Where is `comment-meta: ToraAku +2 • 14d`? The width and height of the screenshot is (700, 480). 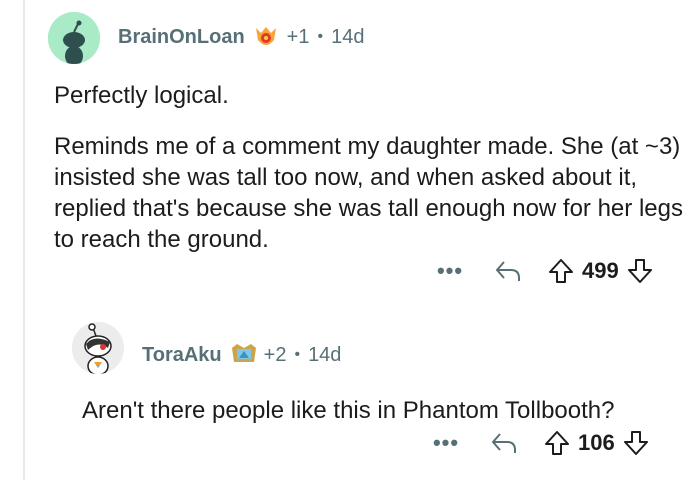 comment-meta: ToraAku +2 • 14d is located at coordinates (241, 355).